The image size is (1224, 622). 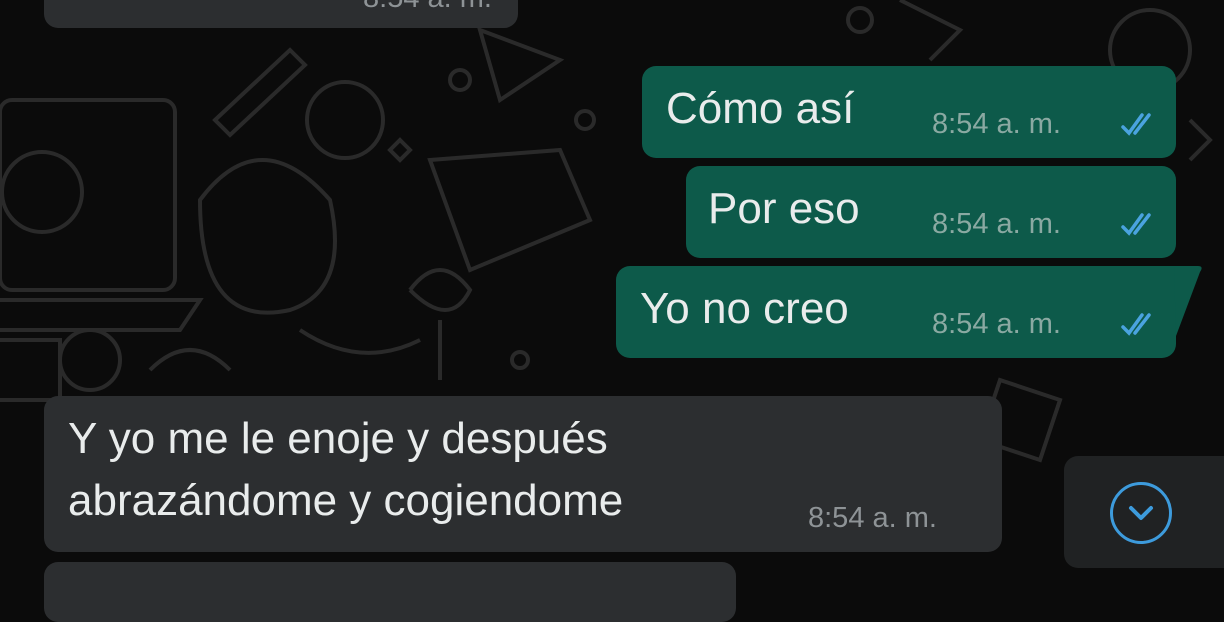 What do you see at coordinates (346, 500) in the screenshot?
I see `message-text-line: abrazándome y cogiendome` at bounding box center [346, 500].